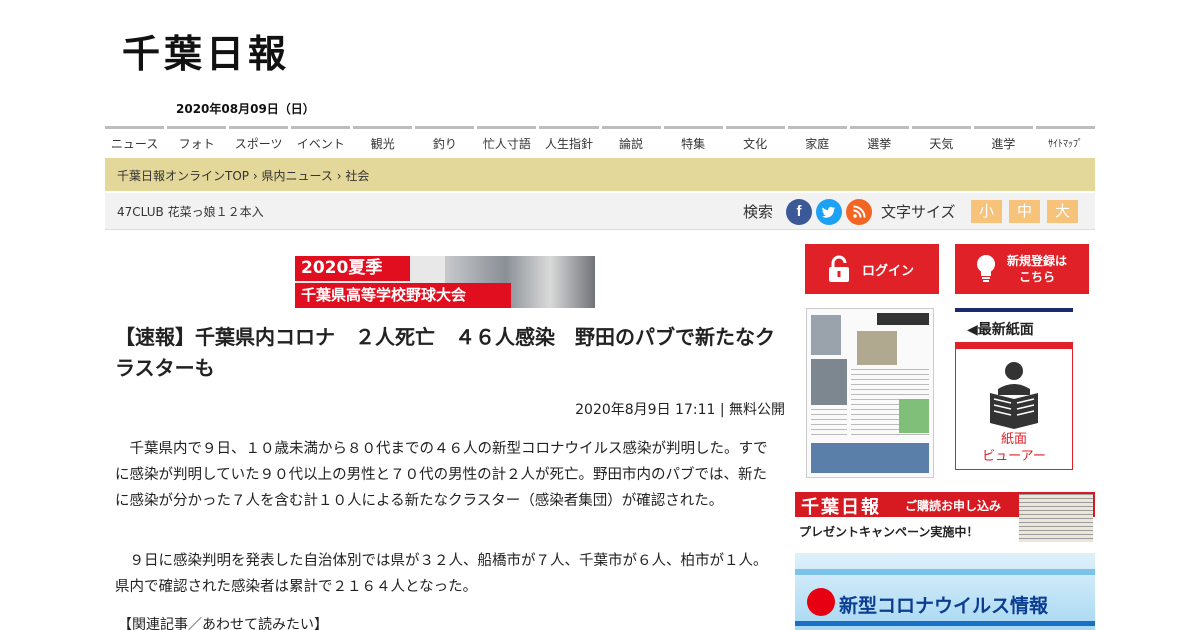  I want to click on latest-edition-thumbnail, so click(870, 393).